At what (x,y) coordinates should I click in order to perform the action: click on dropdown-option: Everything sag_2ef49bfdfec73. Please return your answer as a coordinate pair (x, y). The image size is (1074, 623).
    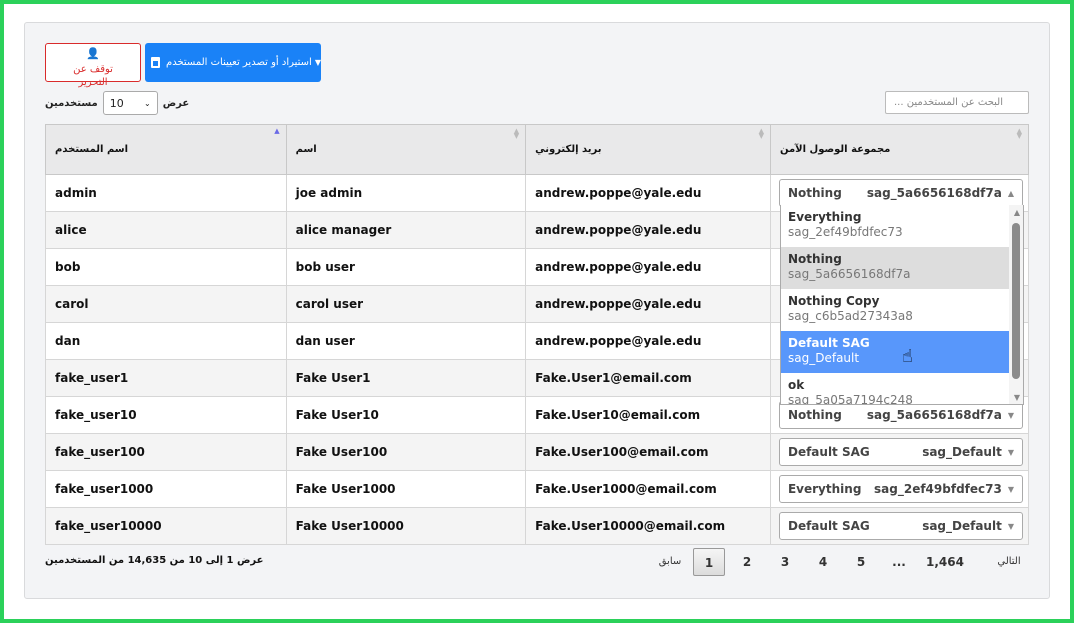
    Looking at the image, I should click on (895, 226).